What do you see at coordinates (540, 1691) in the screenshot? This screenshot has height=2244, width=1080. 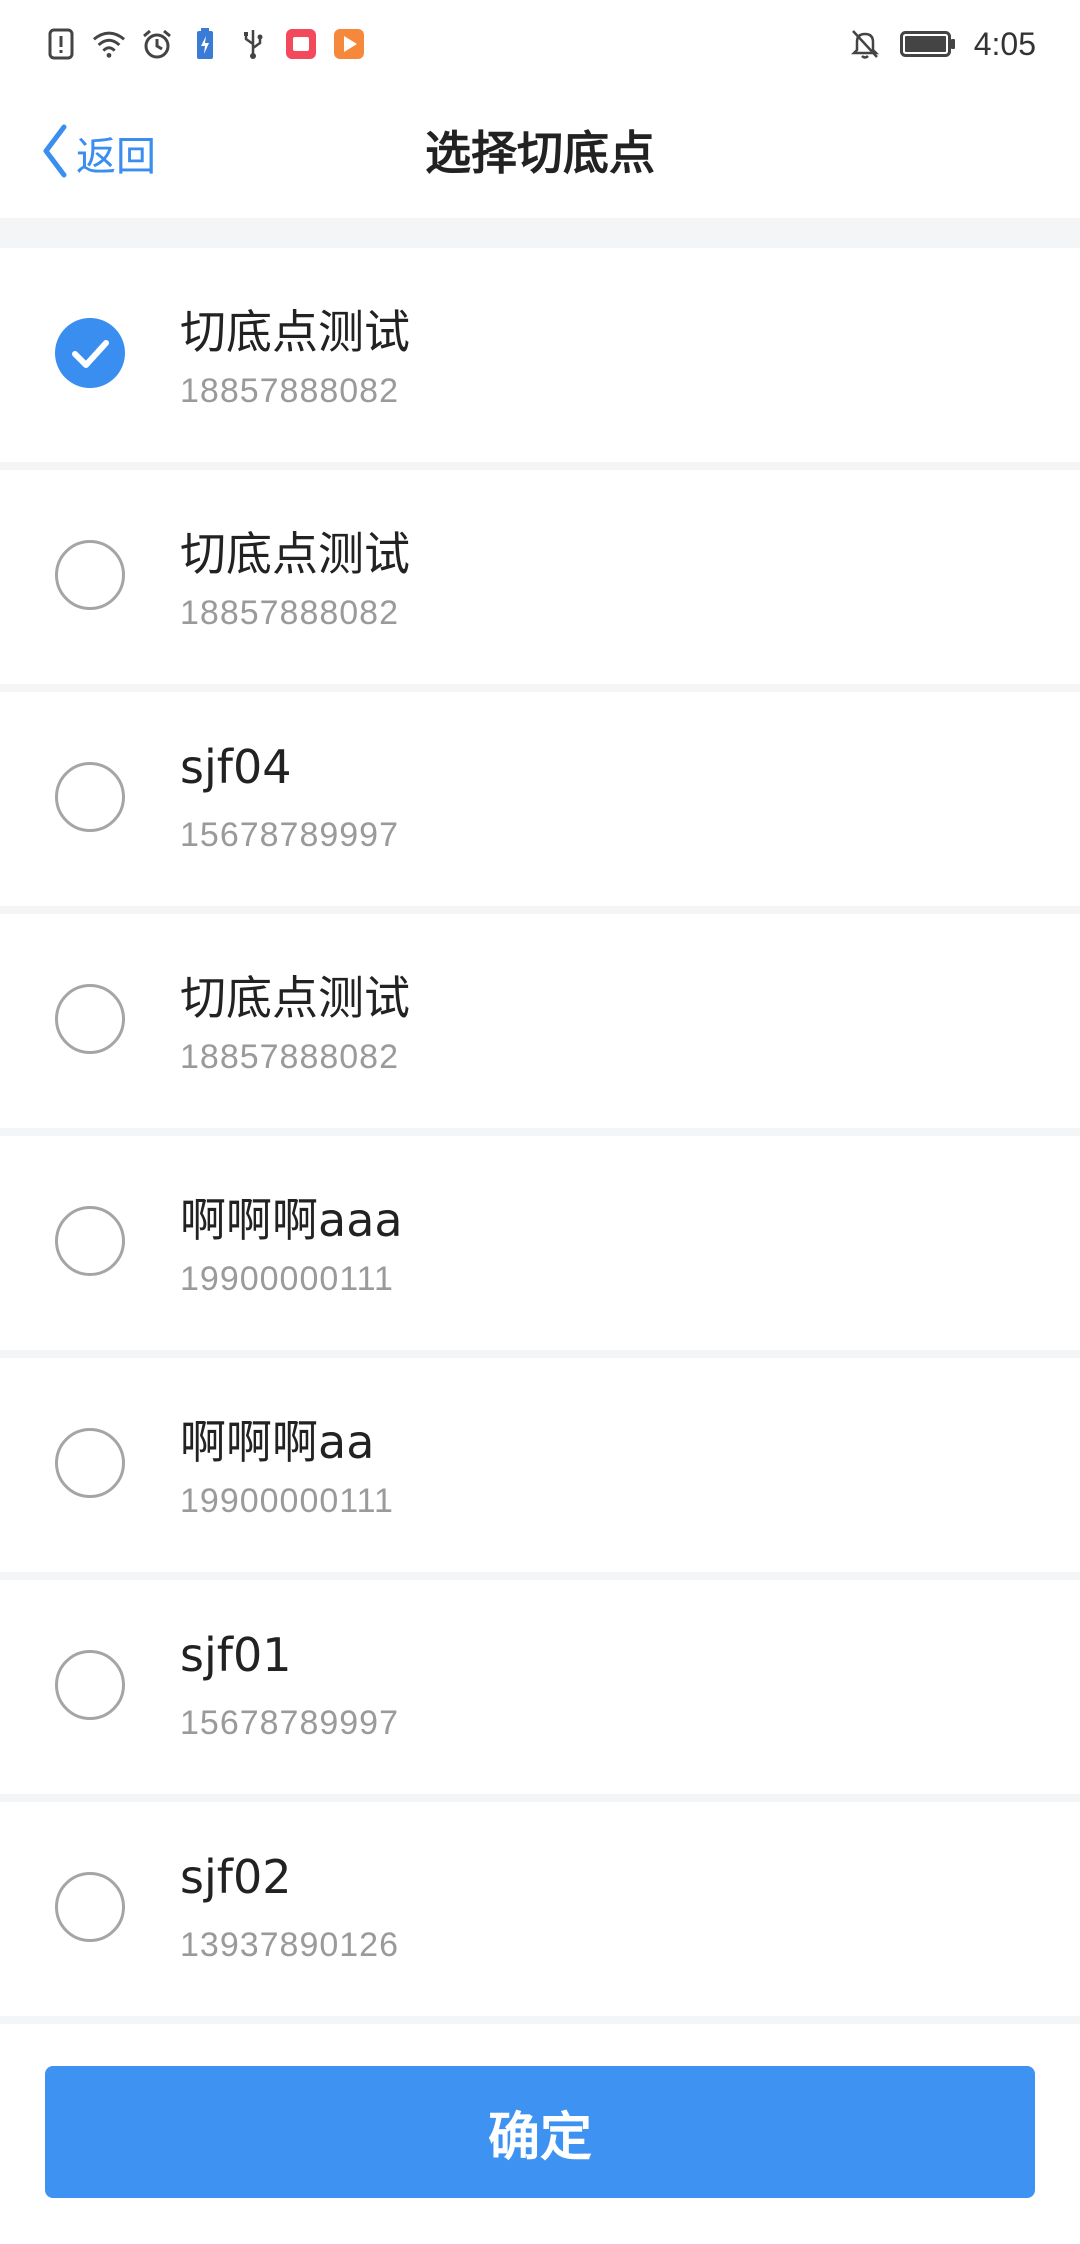 I see `list-item: sjf01 15678789997` at bounding box center [540, 1691].